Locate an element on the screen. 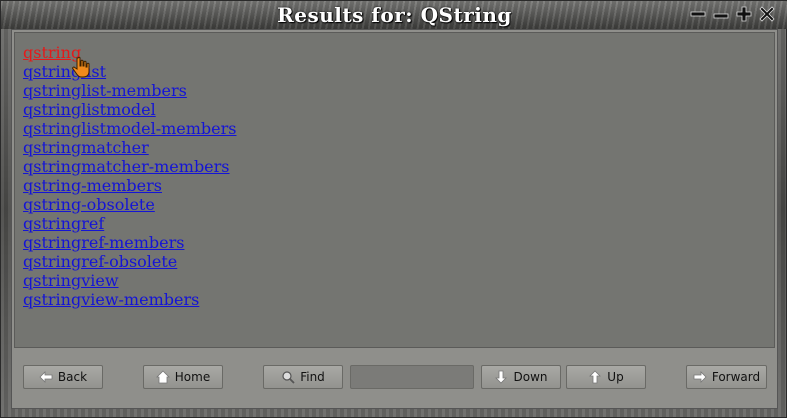  result-link-qstringmatcher-members: qstringmatcher-members is located at coordinates (126, 166).